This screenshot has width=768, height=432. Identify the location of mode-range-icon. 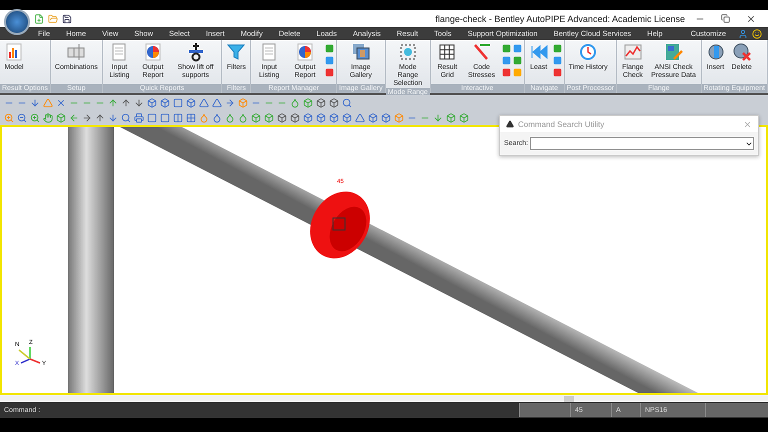
(408, 52).